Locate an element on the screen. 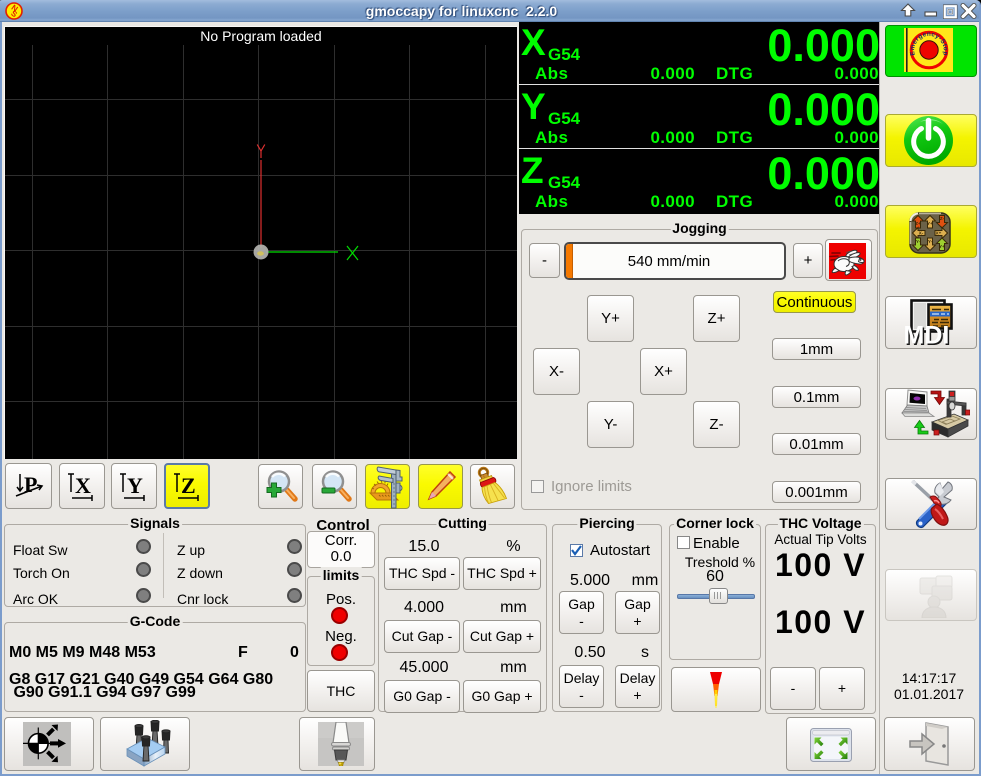  svg-text: MDI is located at coordinates (927, 335).